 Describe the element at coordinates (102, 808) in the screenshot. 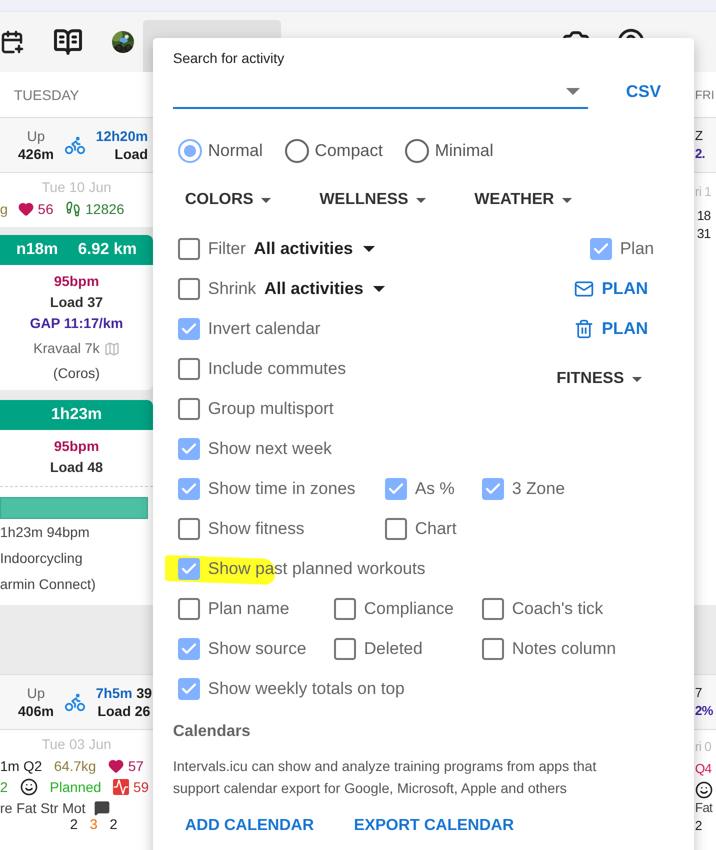

I see `comment-icon` at that location.